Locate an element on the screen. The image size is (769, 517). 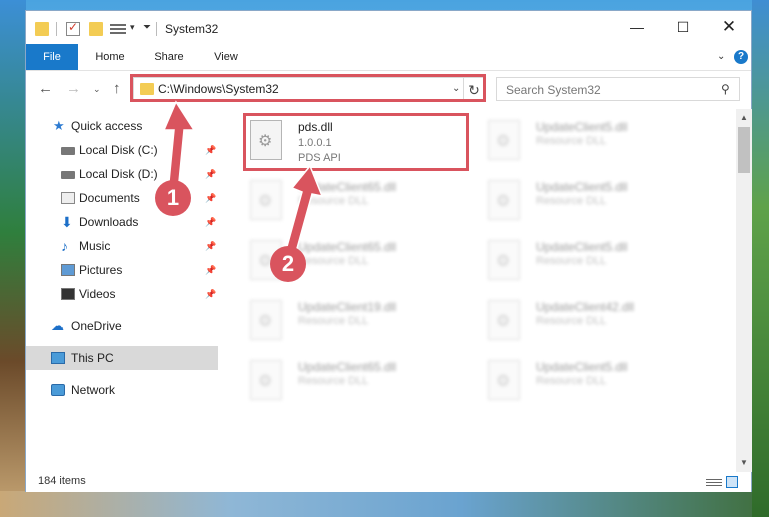
scroll-thumb is located at coordinates (744, 150).